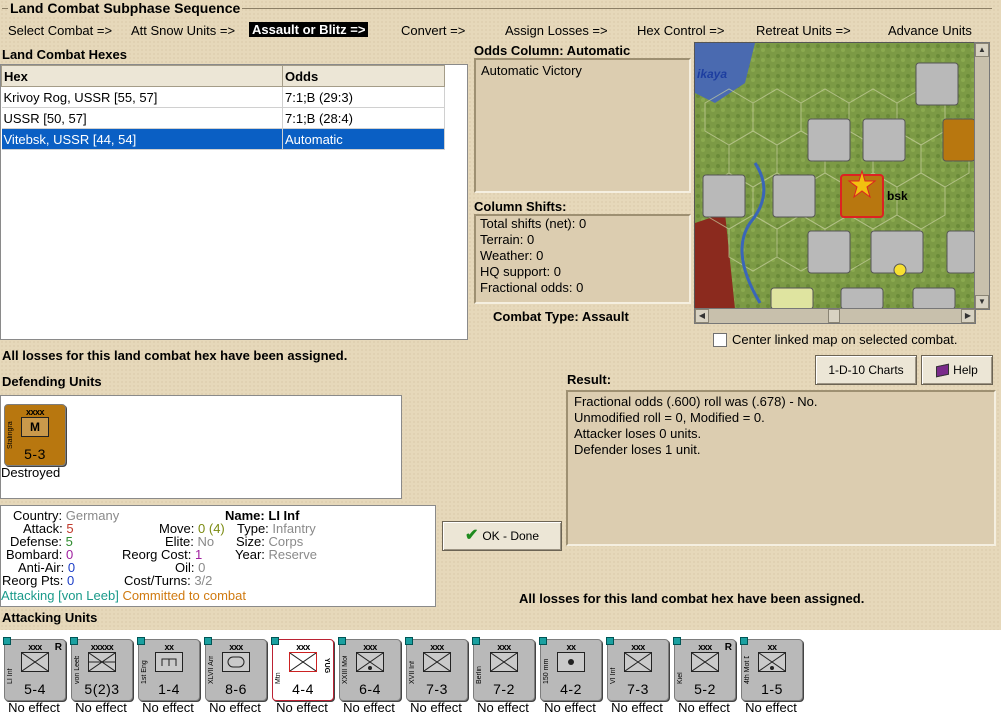  I want to click on help-button-label: Help, so click(965, 370).